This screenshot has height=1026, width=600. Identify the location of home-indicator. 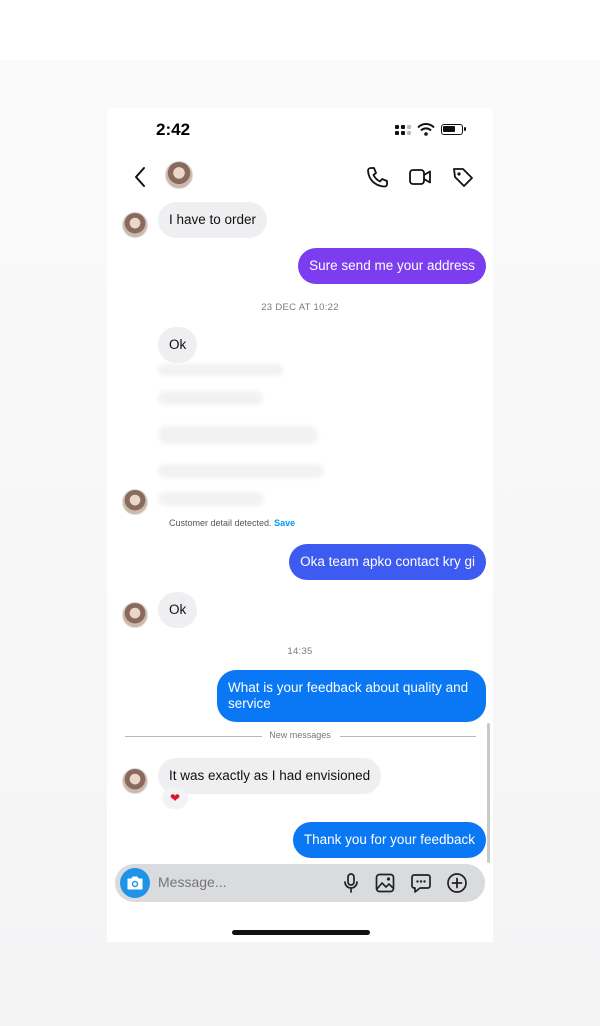
(301, 932).